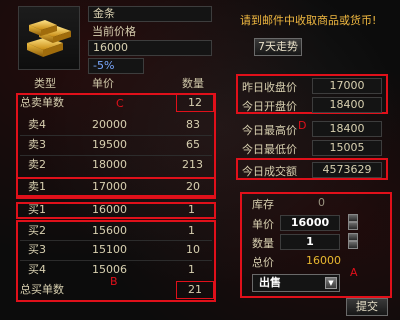  Describe the element at coordinates (150, 48) in the screenshot. I see `current-price-value: 16000` at that location.